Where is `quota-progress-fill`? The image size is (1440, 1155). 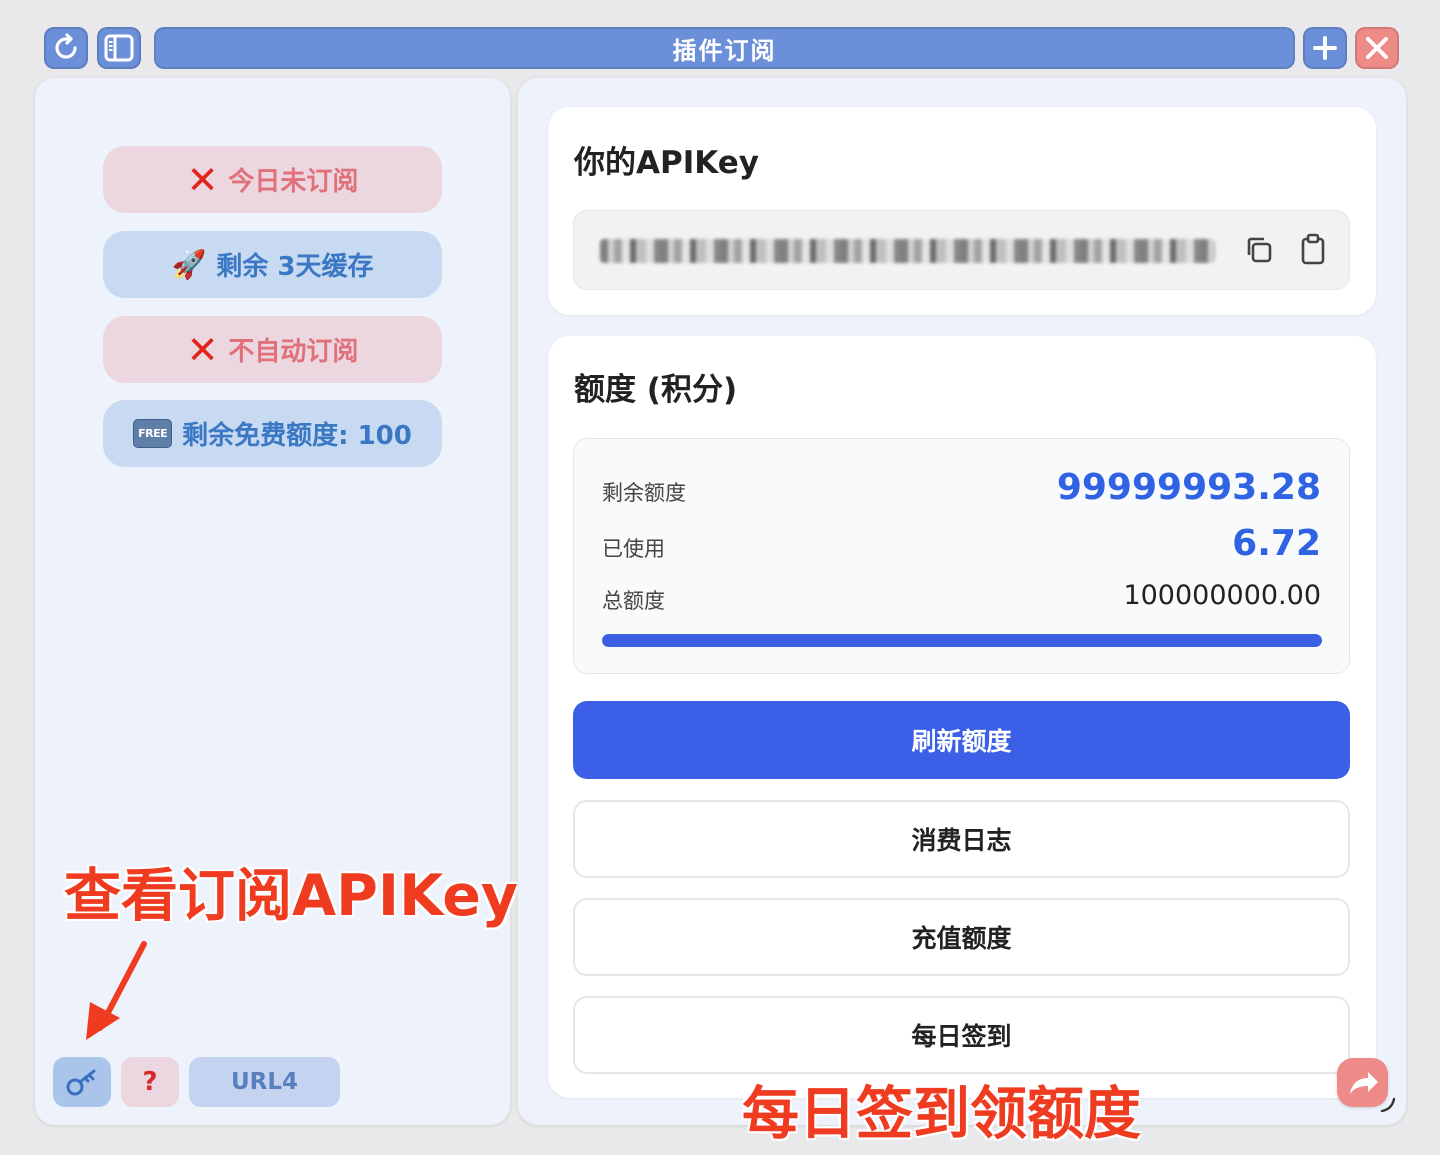 quota-progress-fill is located at coordinates (962, 640).